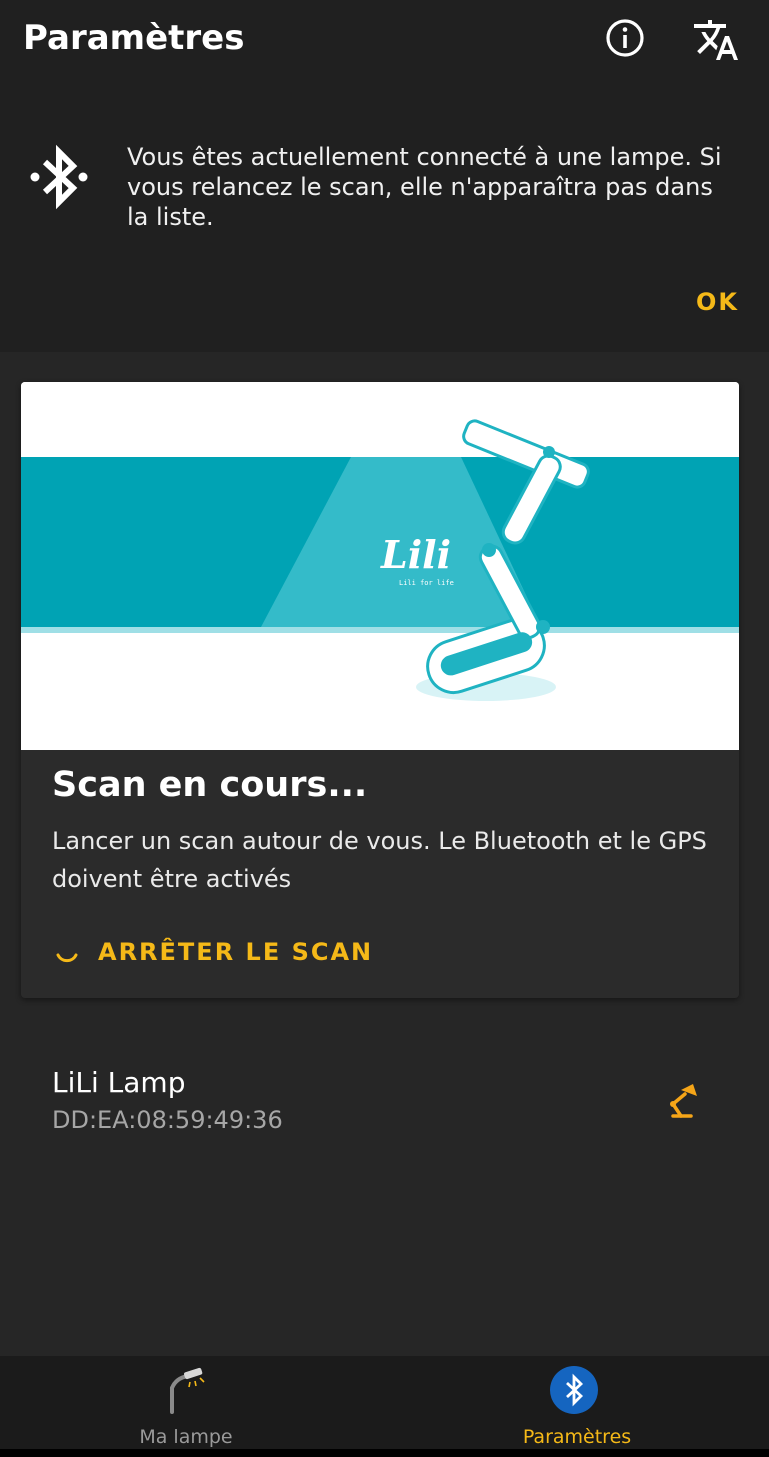 The height and width of the screenshot is (1457, 769). I want to click on desk-lamp-icon, so click(684, 1101).